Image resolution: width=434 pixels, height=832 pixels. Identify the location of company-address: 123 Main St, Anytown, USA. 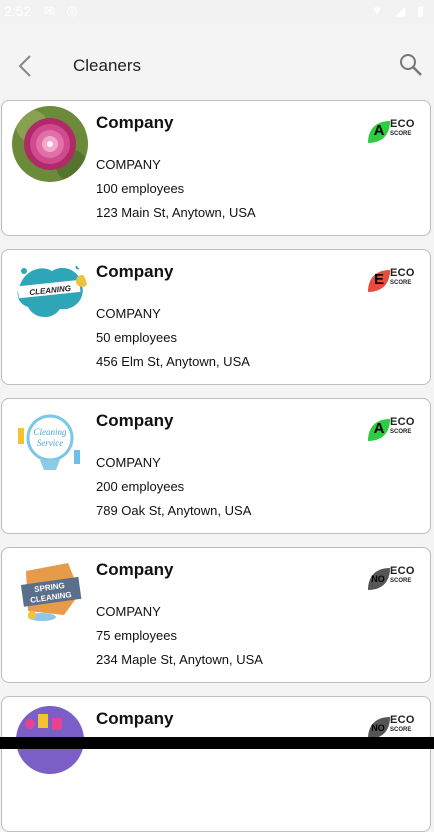
(176, 212).